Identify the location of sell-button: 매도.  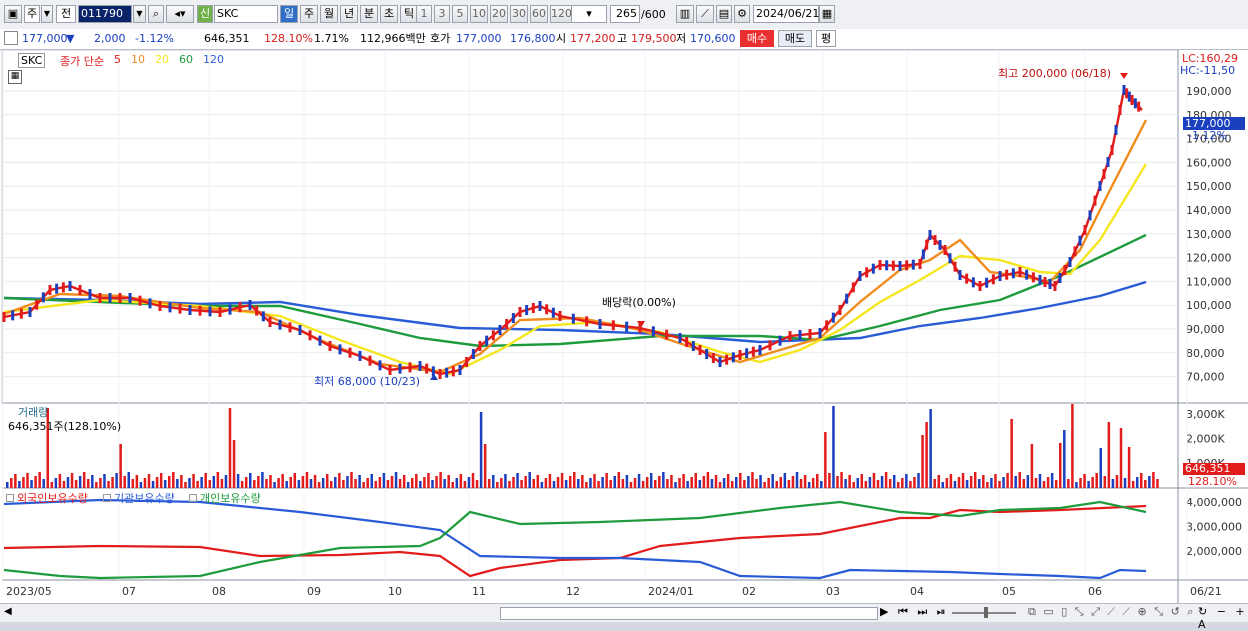
(795, 38).